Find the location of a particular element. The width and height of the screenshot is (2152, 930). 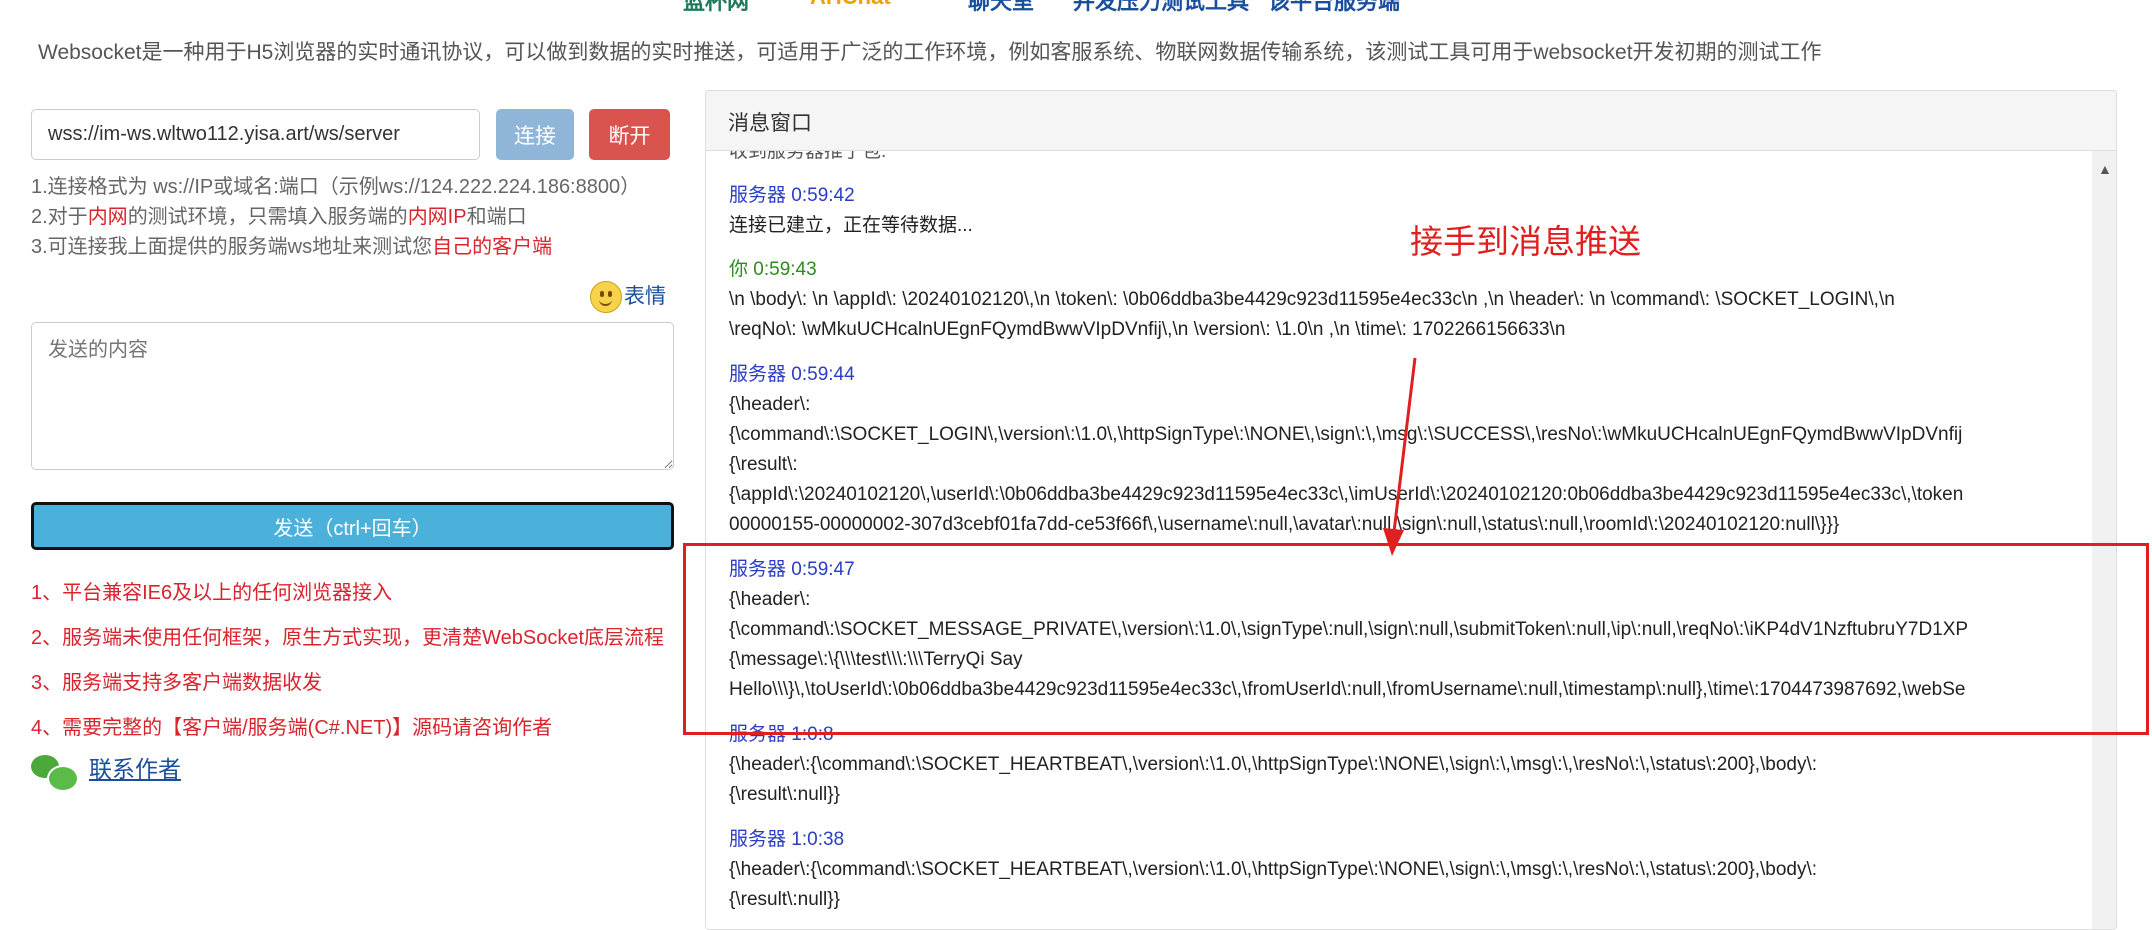

disconnect-button: 断开 is located at coordinates (629, 134).